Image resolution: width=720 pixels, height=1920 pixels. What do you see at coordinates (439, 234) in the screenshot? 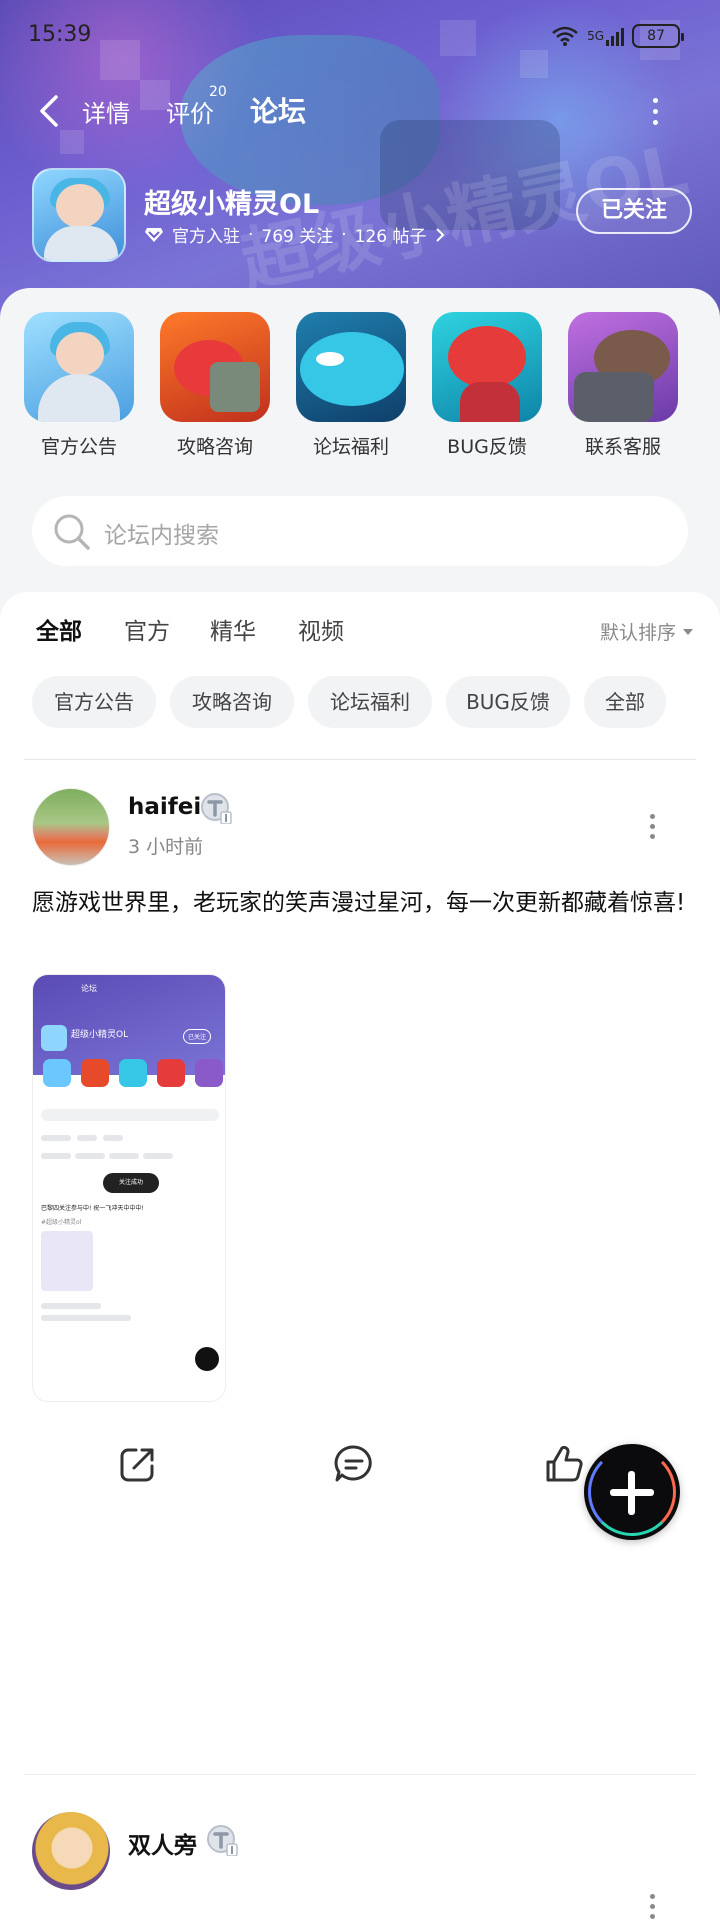
I see `chevron-right-icon` at bounding box center [439, 234].